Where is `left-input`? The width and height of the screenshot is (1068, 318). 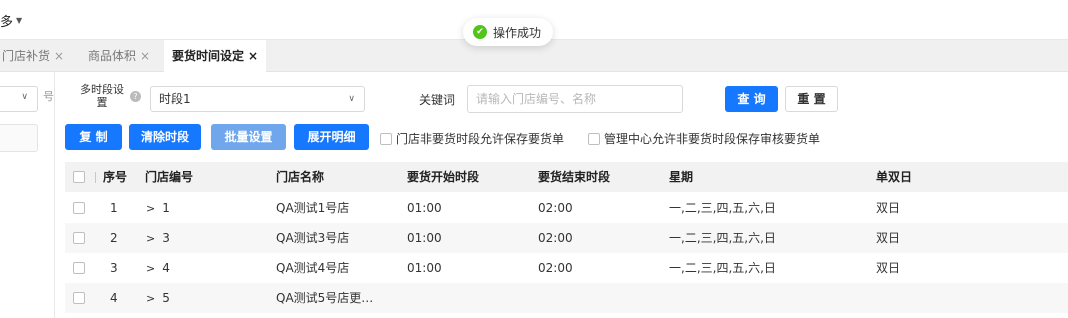 left-input is located at coordinates (19, 138).